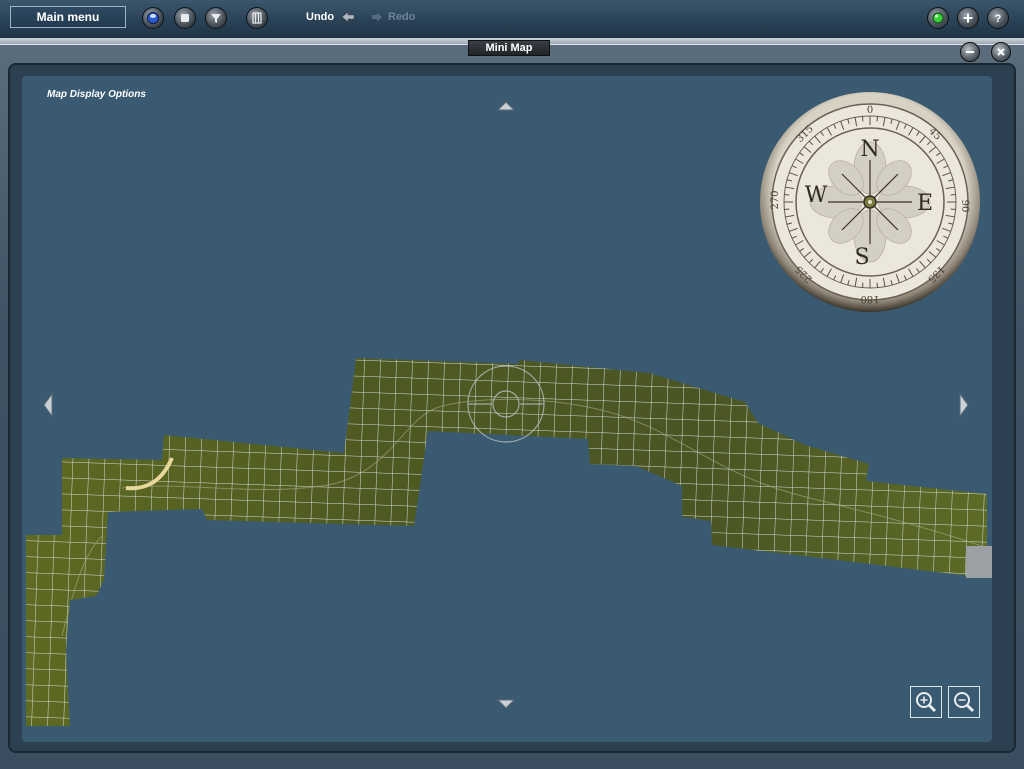 Image resolution: width=1024 pixels, height=769 pixels. I want to click on help-icon: ?, so click(998, 18).